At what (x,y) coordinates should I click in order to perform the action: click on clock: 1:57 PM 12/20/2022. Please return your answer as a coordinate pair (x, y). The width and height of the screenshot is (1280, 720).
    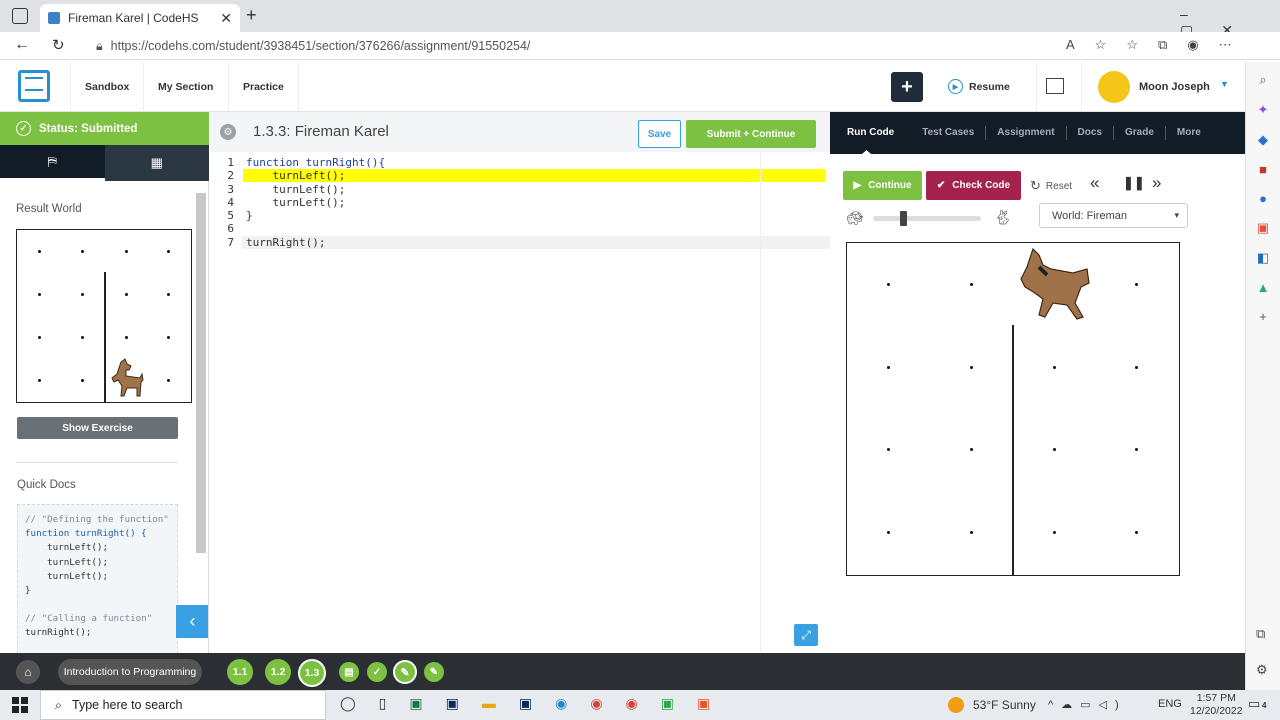
    Looking at the image, I should click on (1216, 705).